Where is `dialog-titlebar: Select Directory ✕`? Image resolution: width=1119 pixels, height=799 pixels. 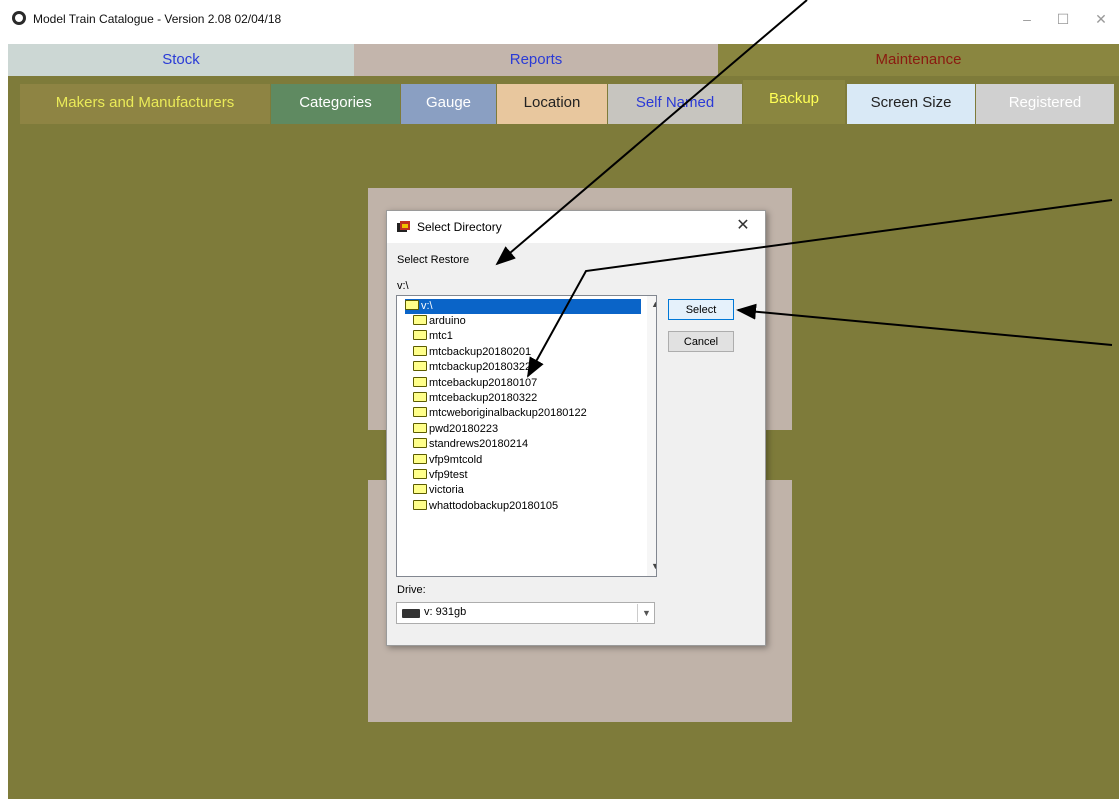
dialog-titlebar: Select Directory ✕ is located at coordinates (576, 227).